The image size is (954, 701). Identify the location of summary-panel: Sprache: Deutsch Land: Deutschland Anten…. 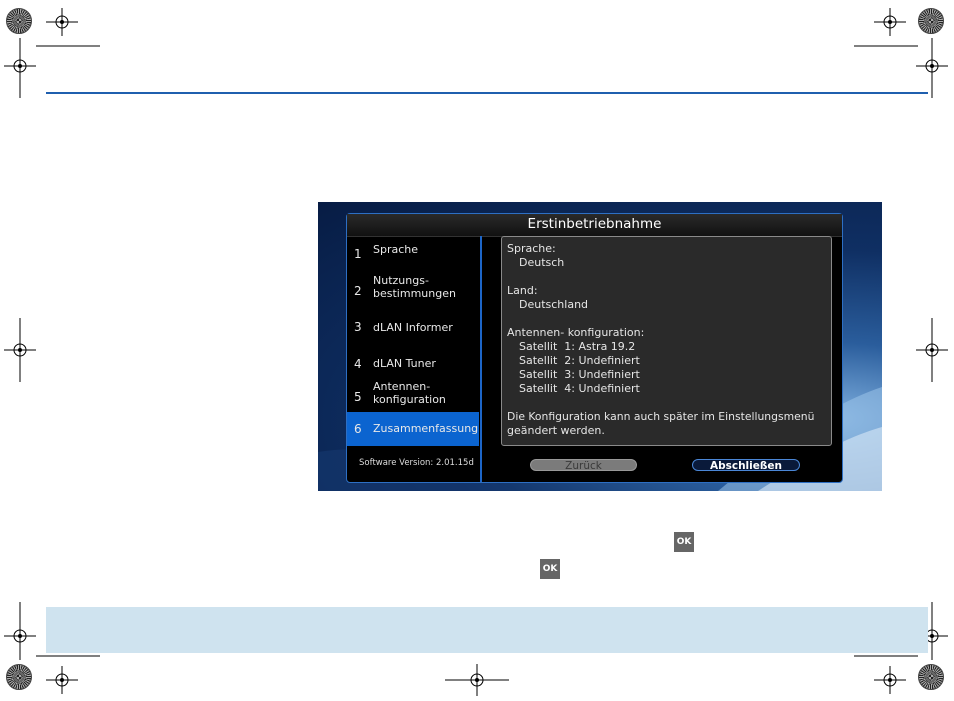
(666, 341).